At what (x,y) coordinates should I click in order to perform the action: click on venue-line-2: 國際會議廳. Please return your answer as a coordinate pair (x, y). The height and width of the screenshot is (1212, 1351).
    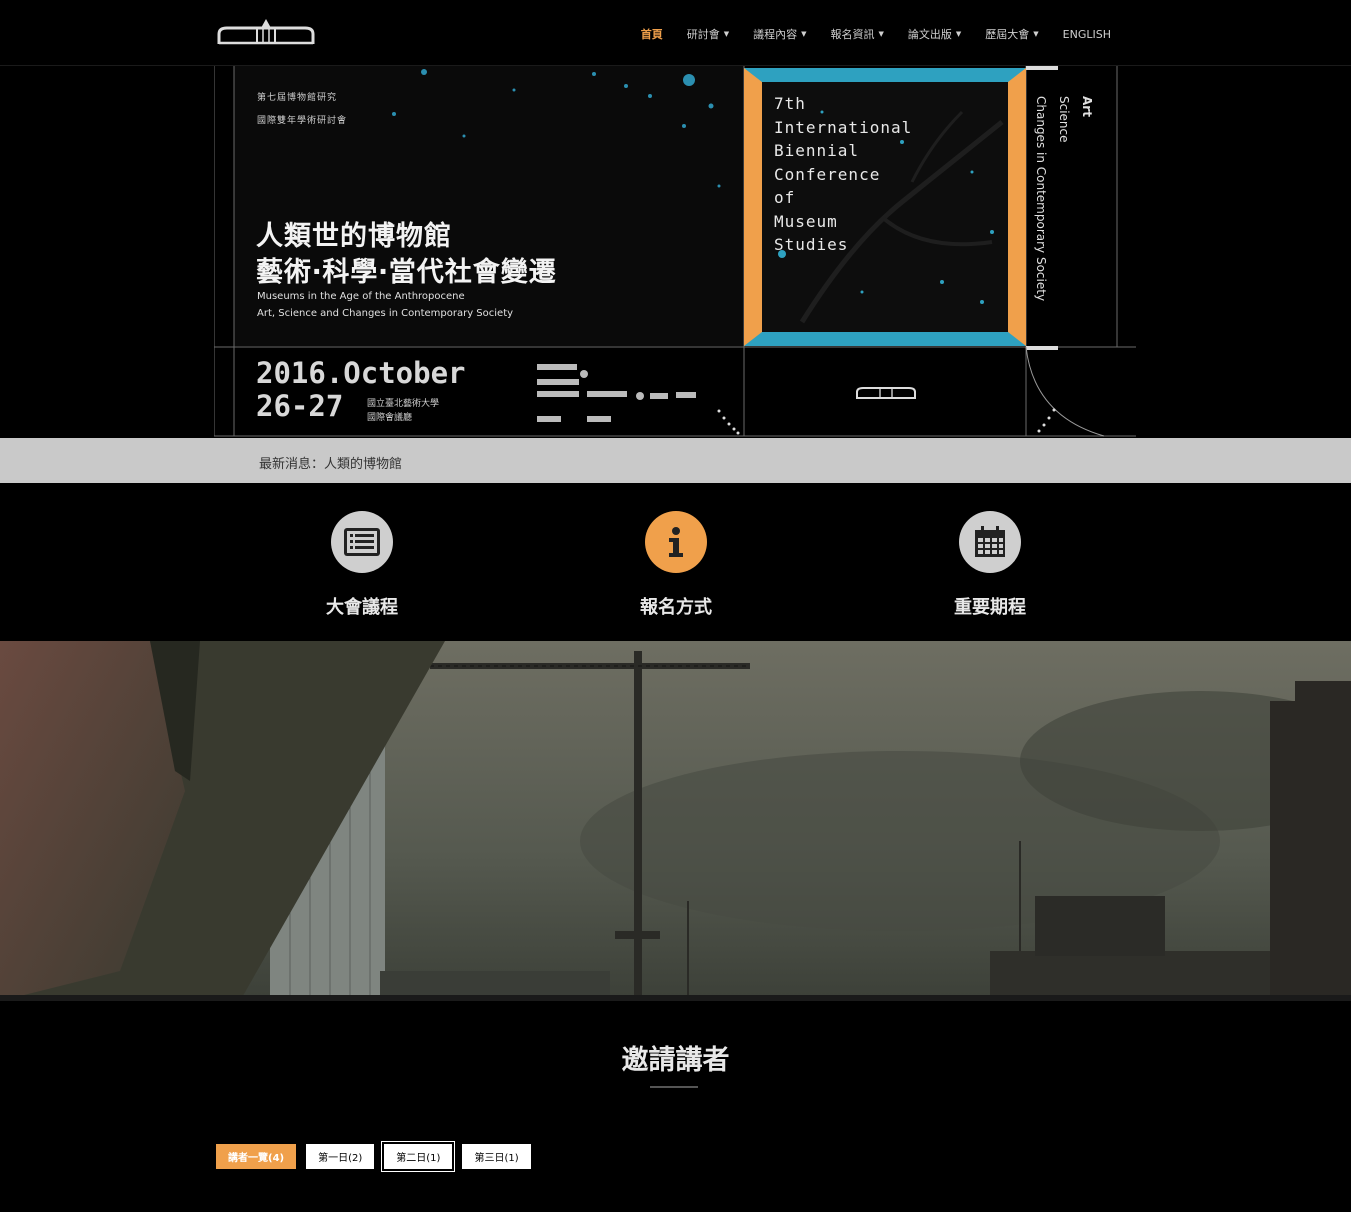
    Looking at the image, I should click on (390, 418).